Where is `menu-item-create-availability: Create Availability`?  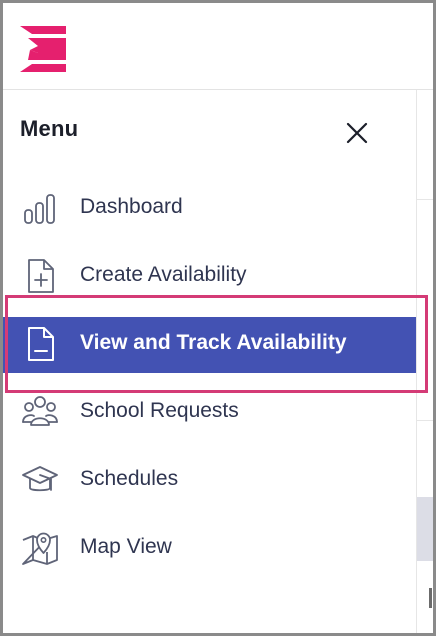 menu-item-create-availability: Create Availability is located at coordinates (209, 277).